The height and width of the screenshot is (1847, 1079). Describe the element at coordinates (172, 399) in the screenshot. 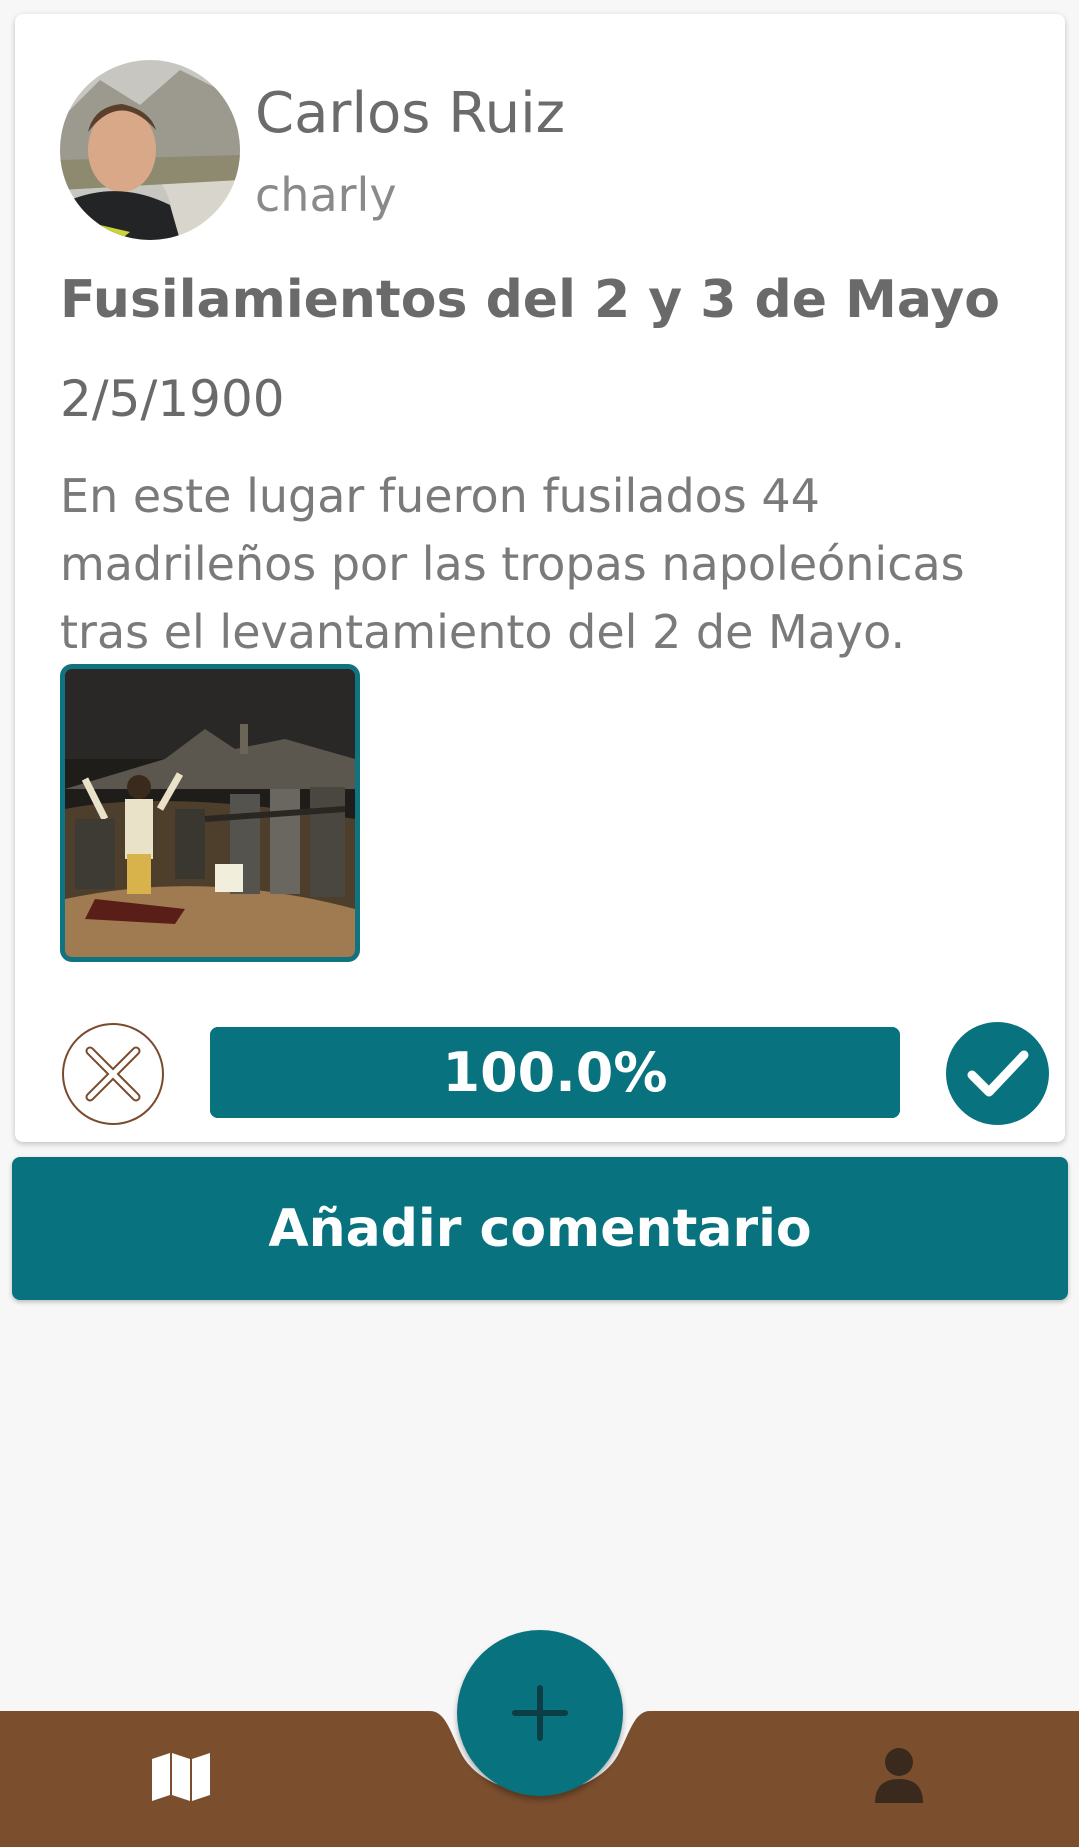

I see `post-date: 2/5/1900` at that location.